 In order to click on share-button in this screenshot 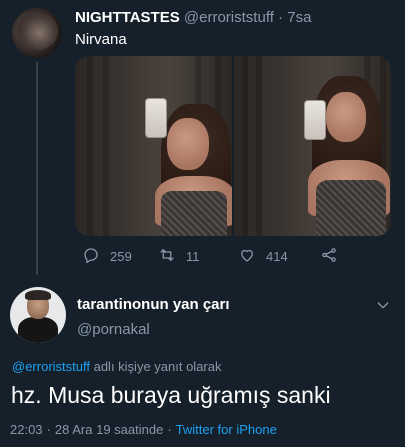, I will do `click(329, 256)`.